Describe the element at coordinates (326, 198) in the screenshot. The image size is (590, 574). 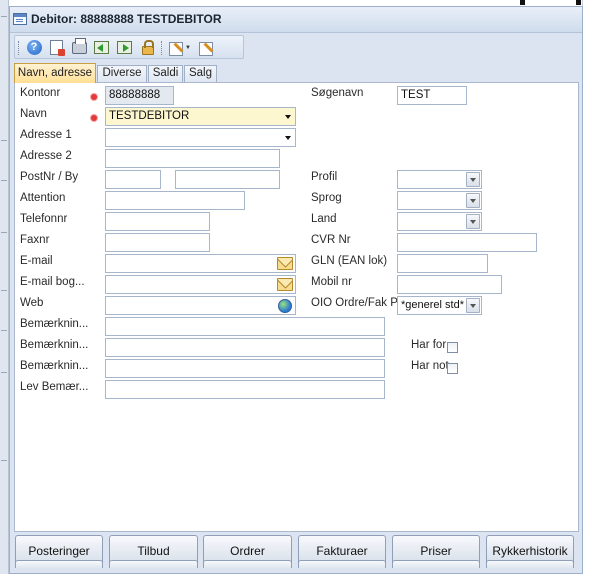
I see `sprog-label: Sprog` at that location.